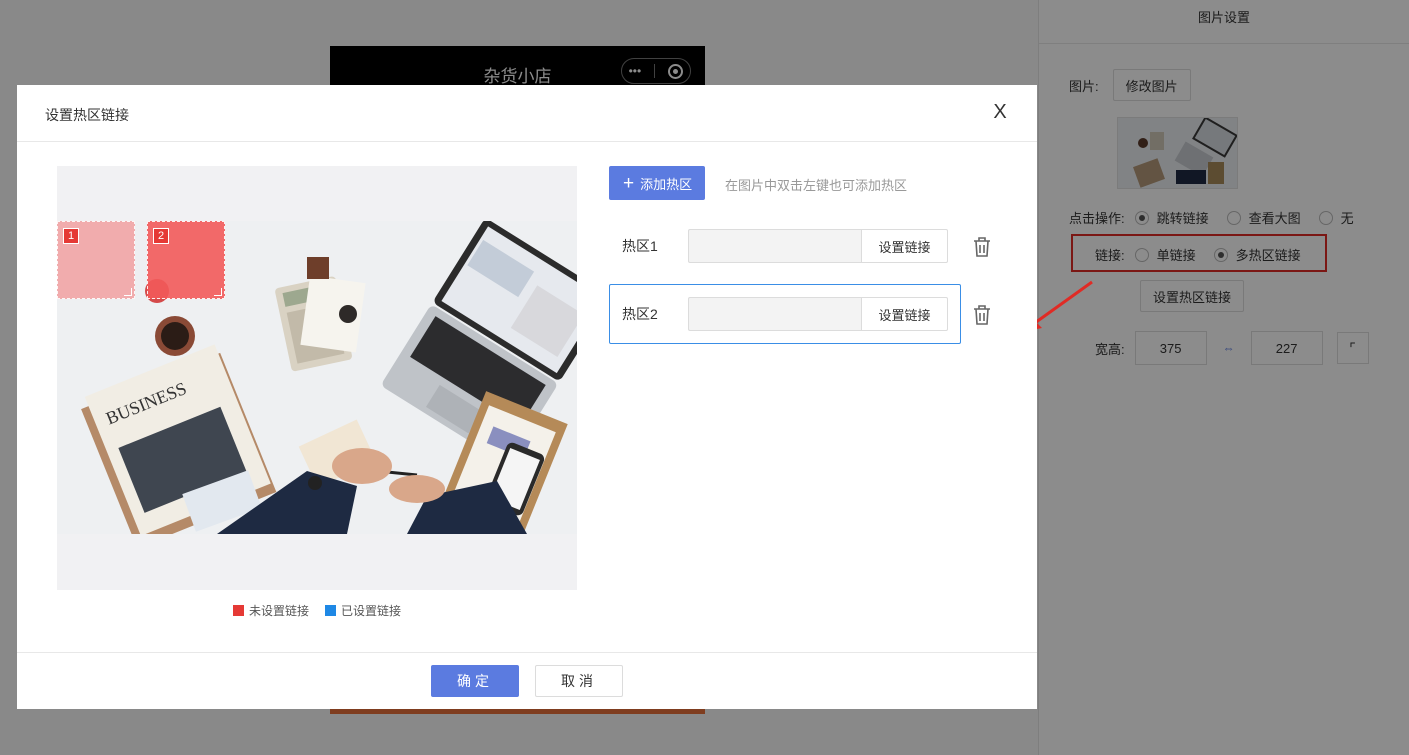 The image size is (1409, 755). I want to click on hotzone-row-1: 热区1 设置链接, so click(799, 246).